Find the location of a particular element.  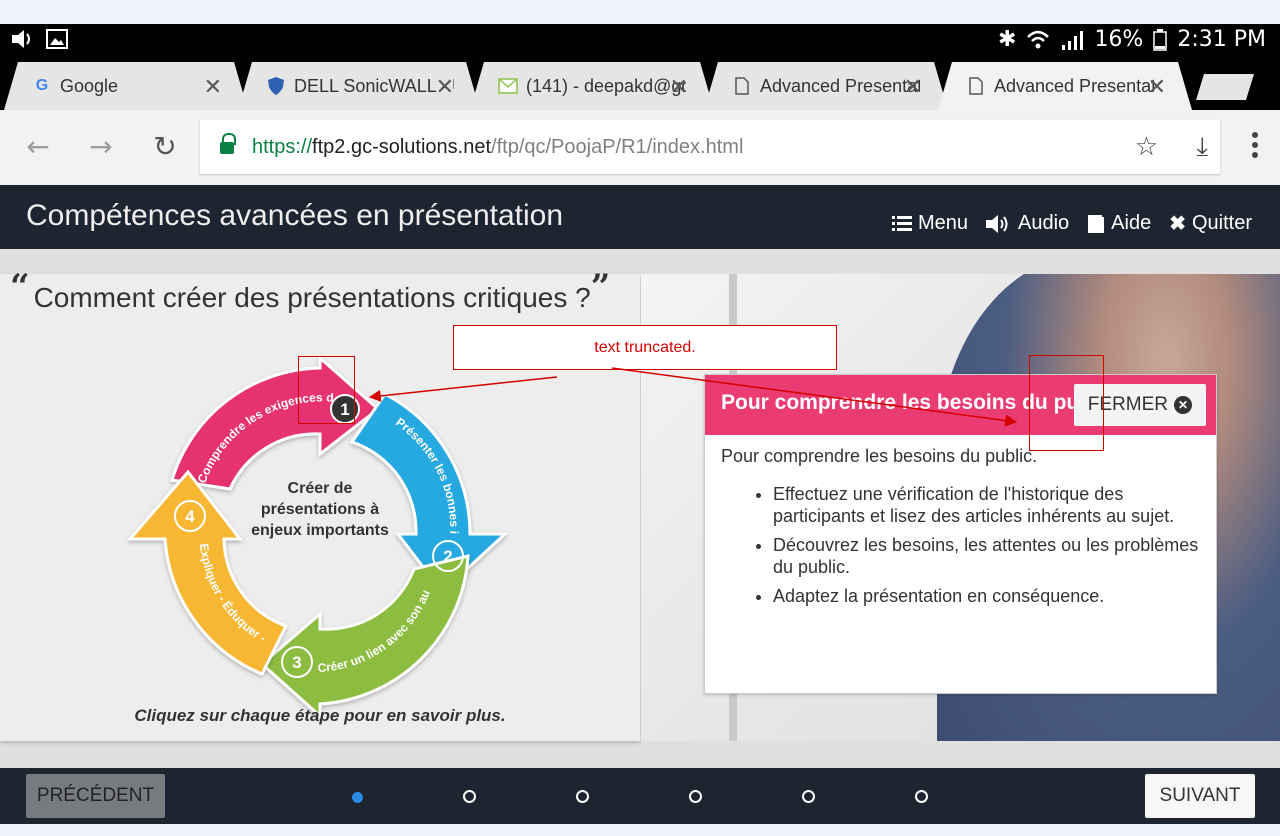

volume-icon is located at coordinates (21, 39).